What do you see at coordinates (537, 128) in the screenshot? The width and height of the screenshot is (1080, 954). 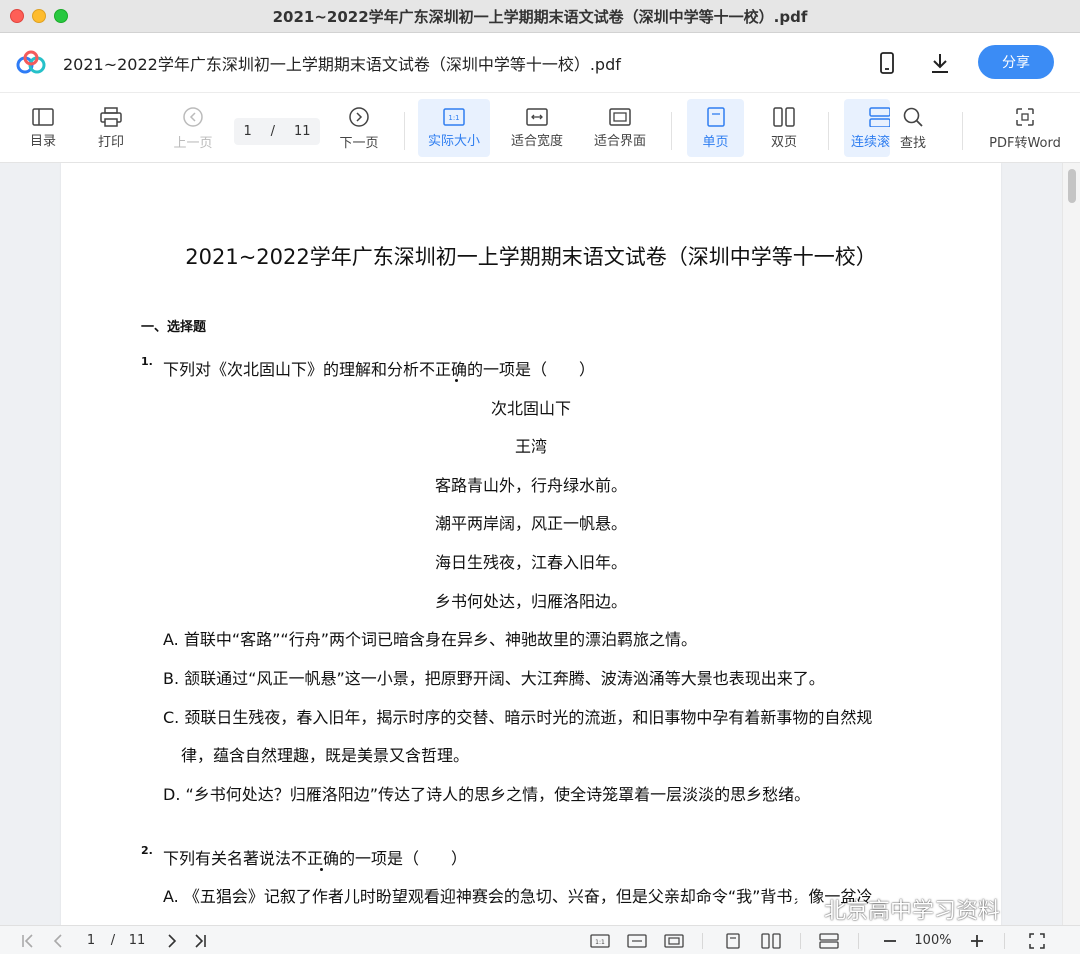 I see `fit-width-button: 适合宽度` at bounding box center [537, 128].